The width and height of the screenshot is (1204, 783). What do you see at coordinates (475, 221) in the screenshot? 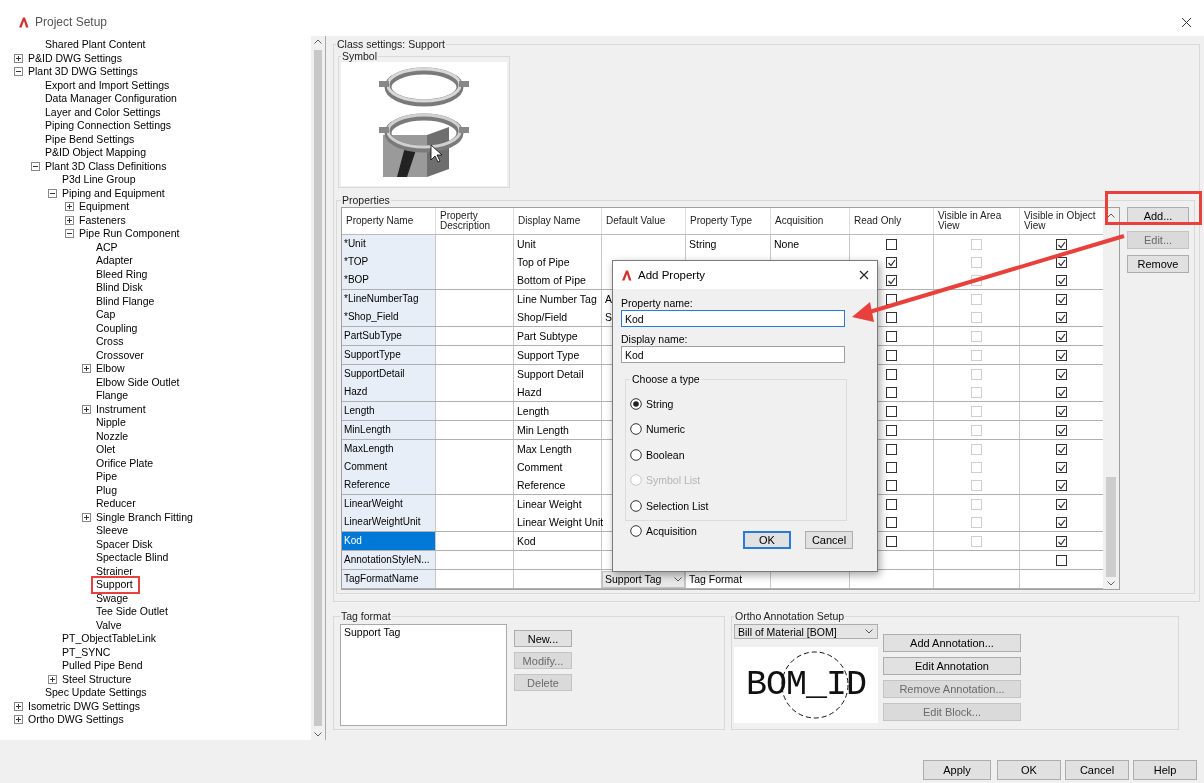
I see `column-header: Property Description` at bounding box center [475, 221].